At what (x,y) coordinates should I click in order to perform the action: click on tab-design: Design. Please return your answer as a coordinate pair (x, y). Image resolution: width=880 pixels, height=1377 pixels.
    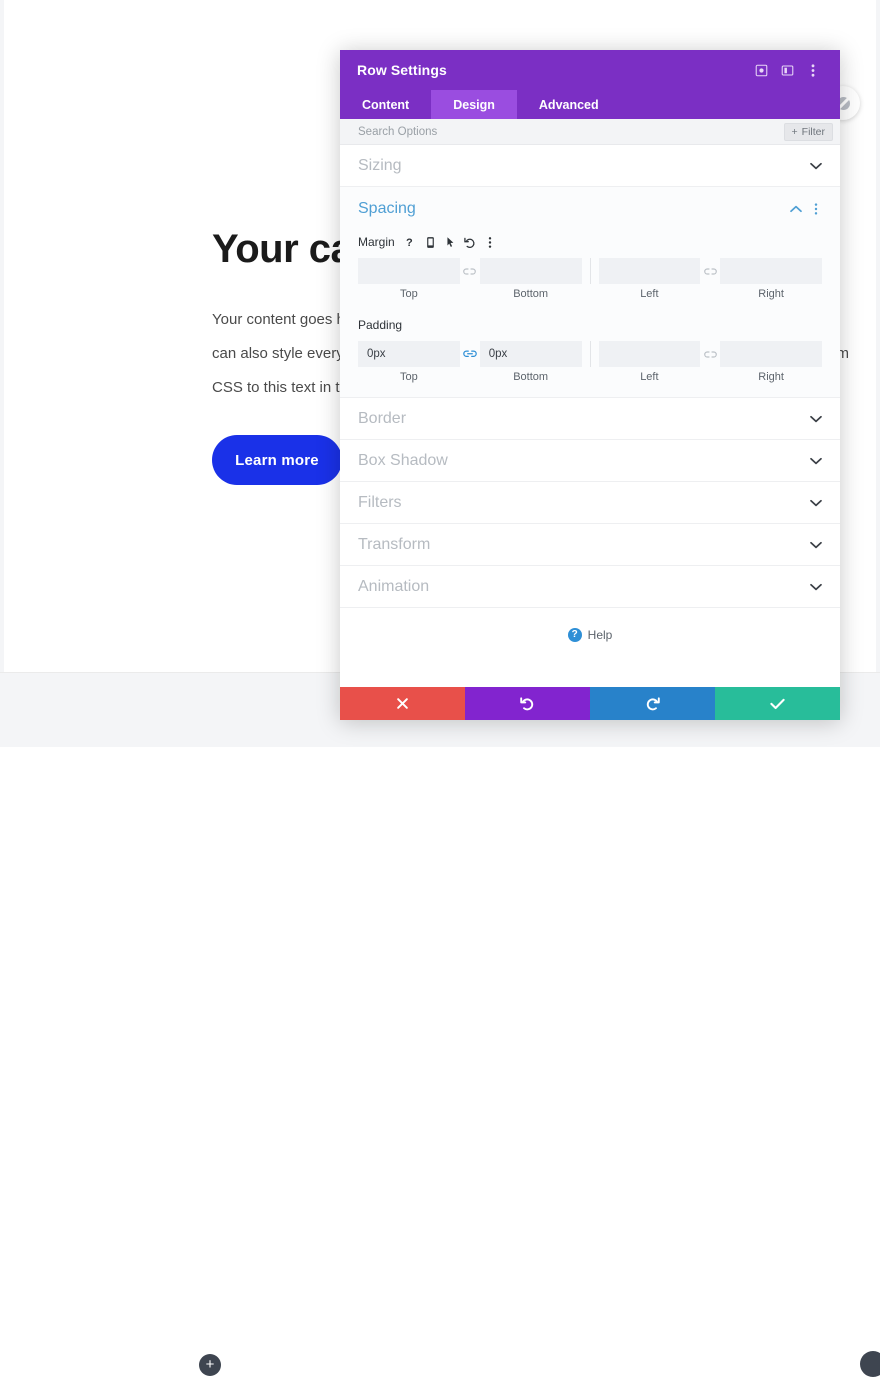
    Looking at the image, I should click on (474, 104).